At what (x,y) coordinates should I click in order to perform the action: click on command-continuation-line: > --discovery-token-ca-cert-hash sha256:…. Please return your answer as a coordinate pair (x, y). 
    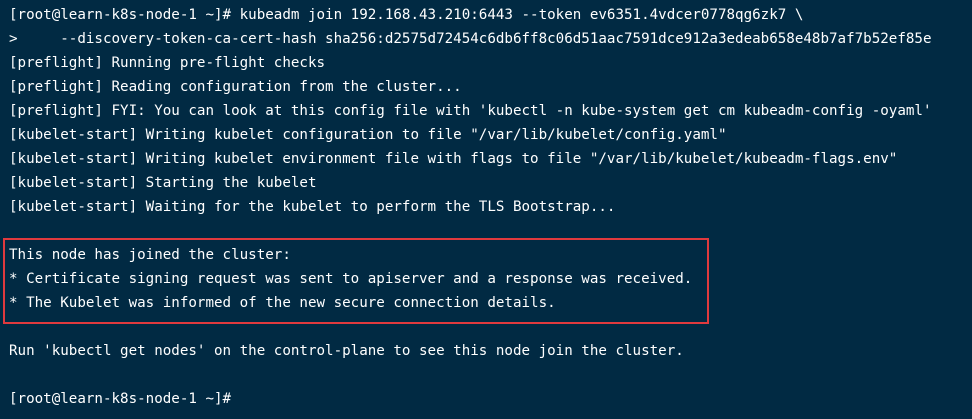
    Looking at the image, I should click on (470, 39).